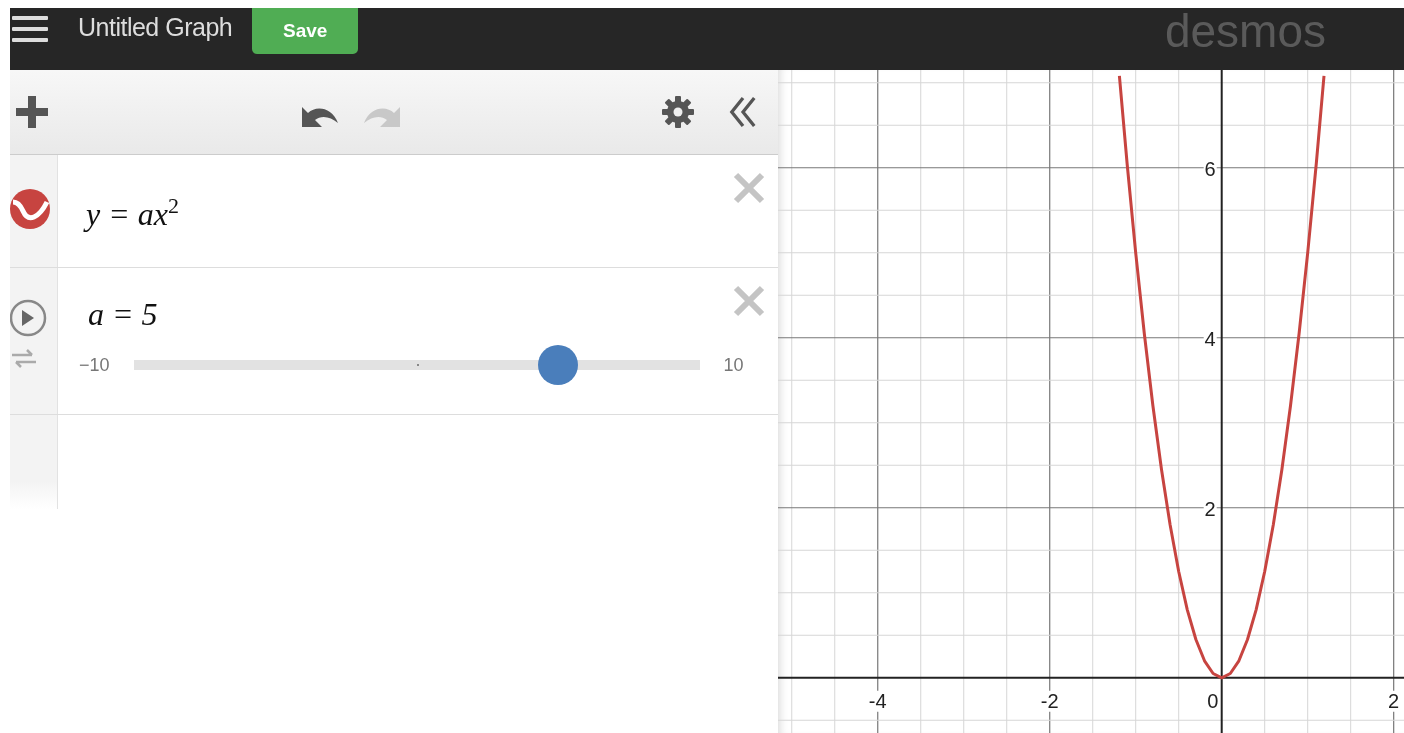 This screenshot has height=733, width=1404. I want to click on slider-max: 10, so click(733, 365).